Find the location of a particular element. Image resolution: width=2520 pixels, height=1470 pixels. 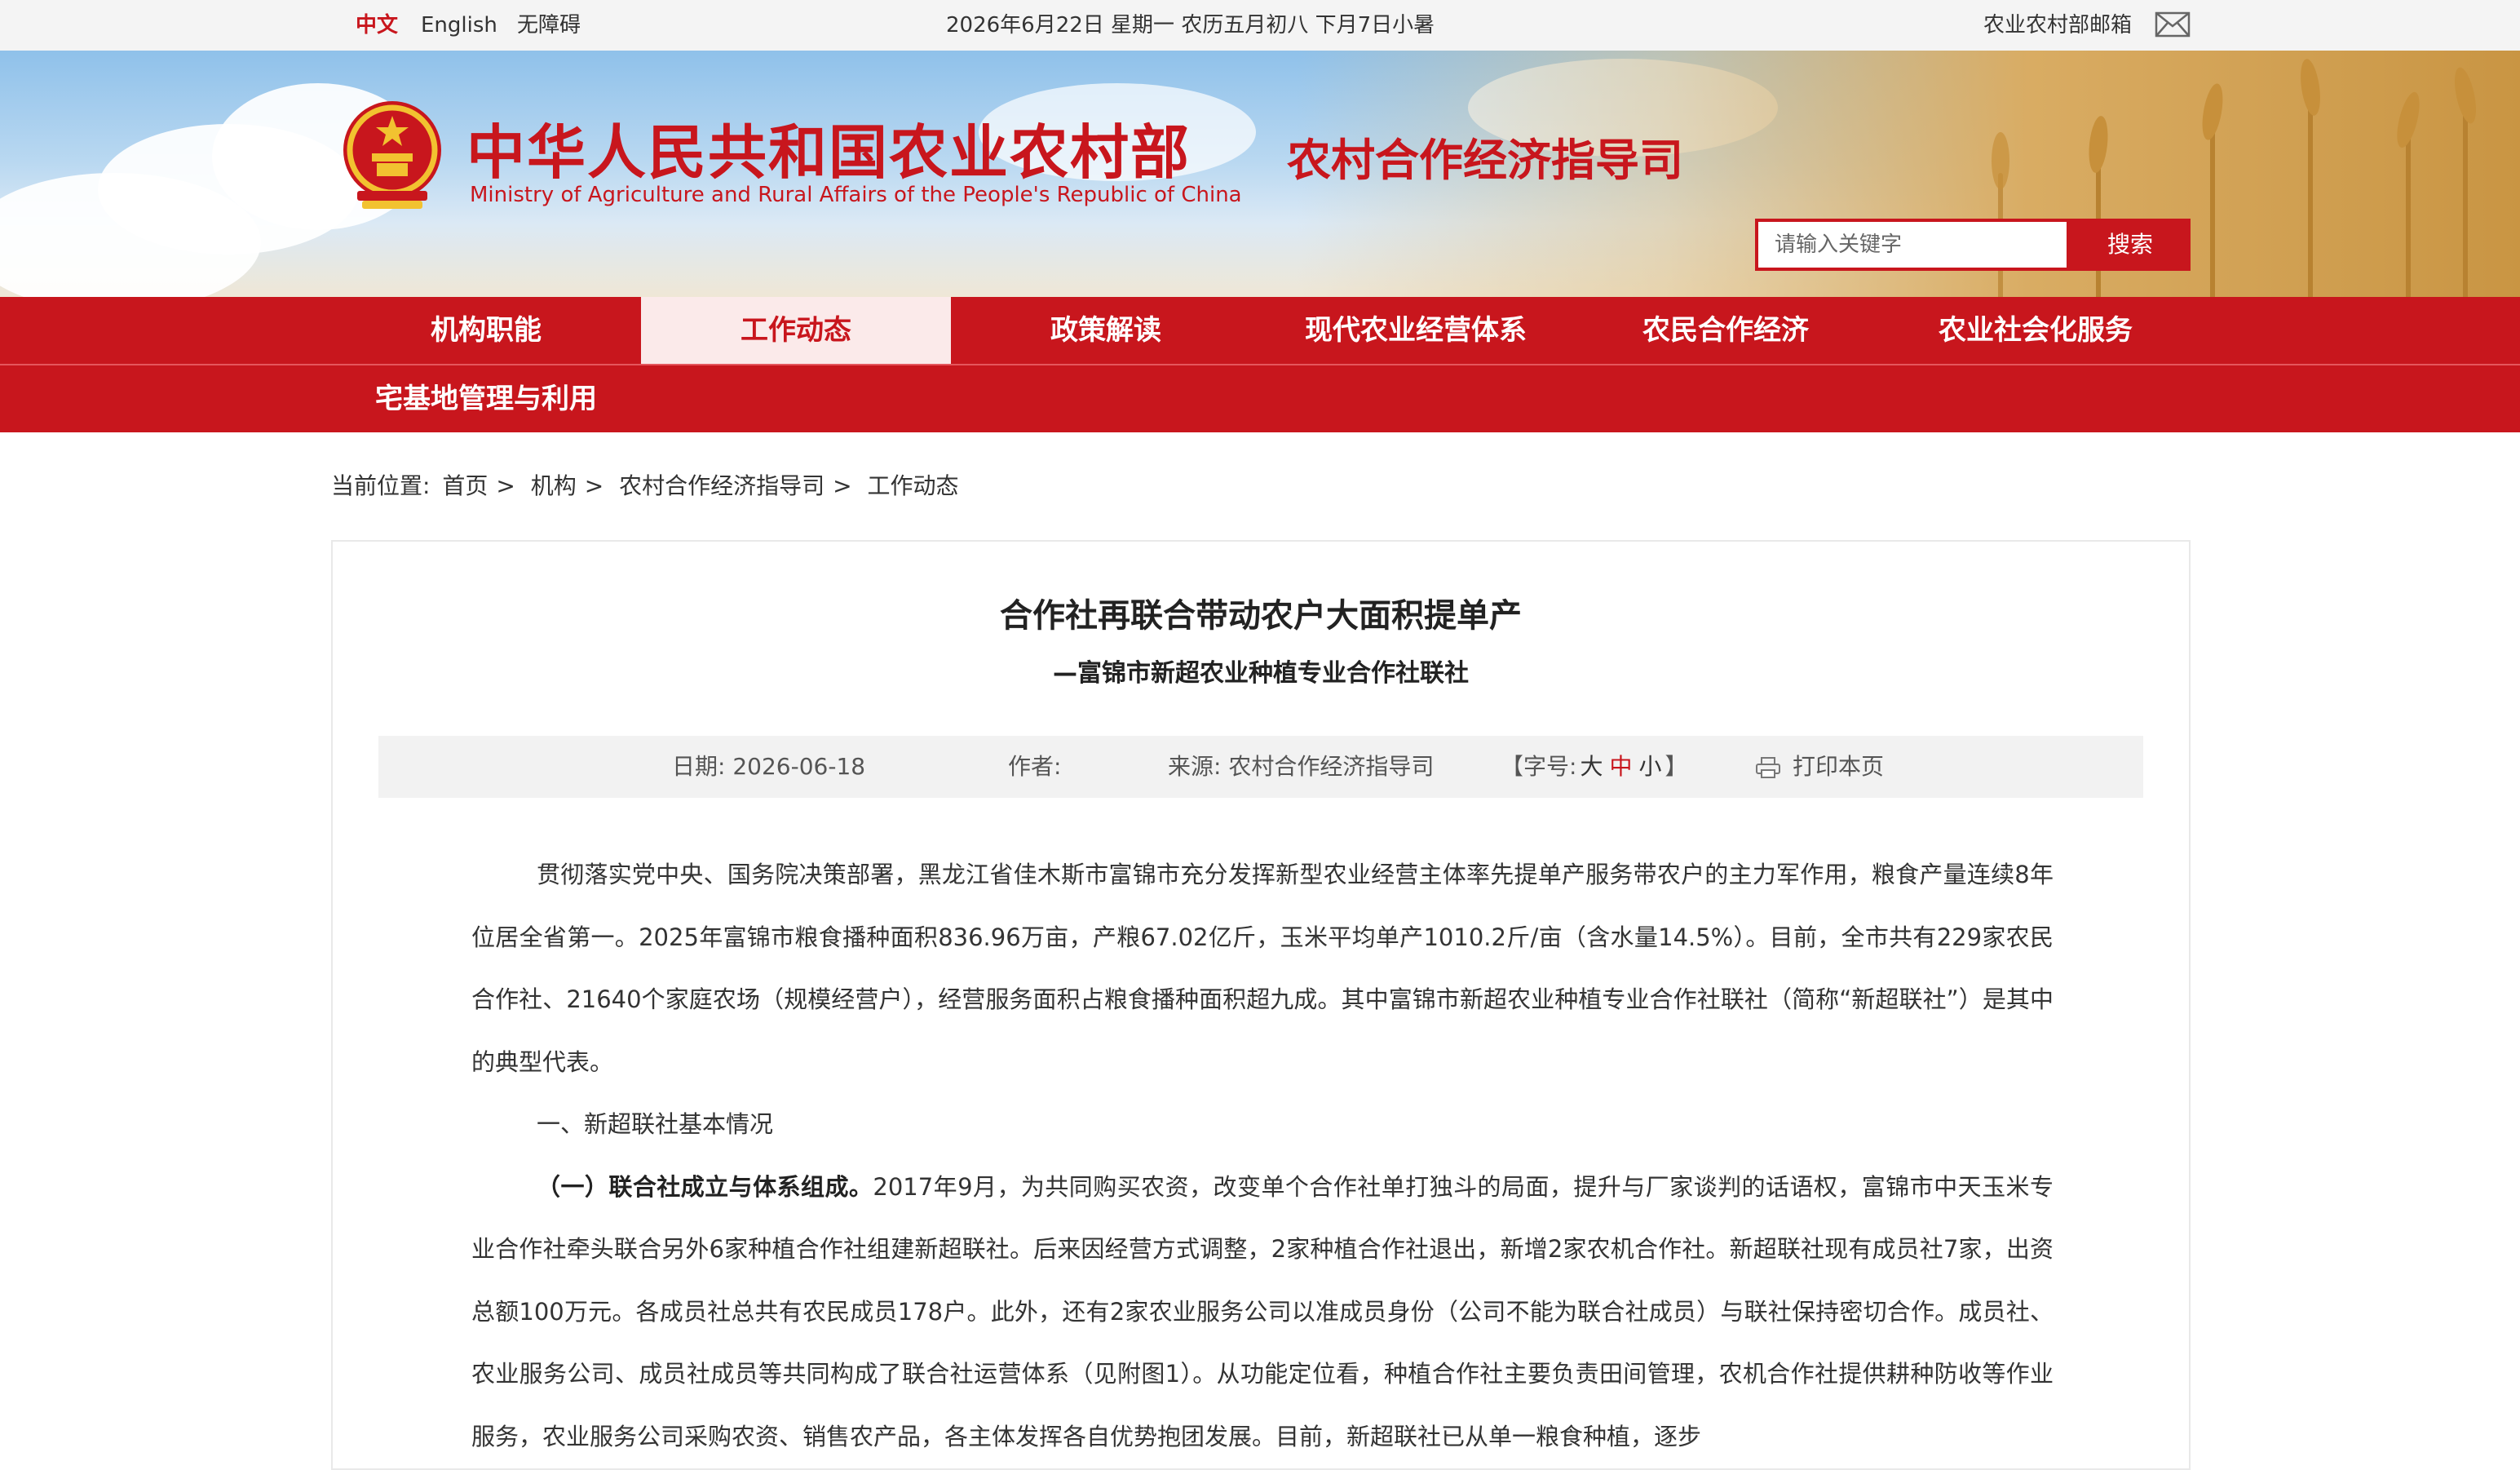

print-page-link: 打印本页 is located at coordinates (1819, 767).